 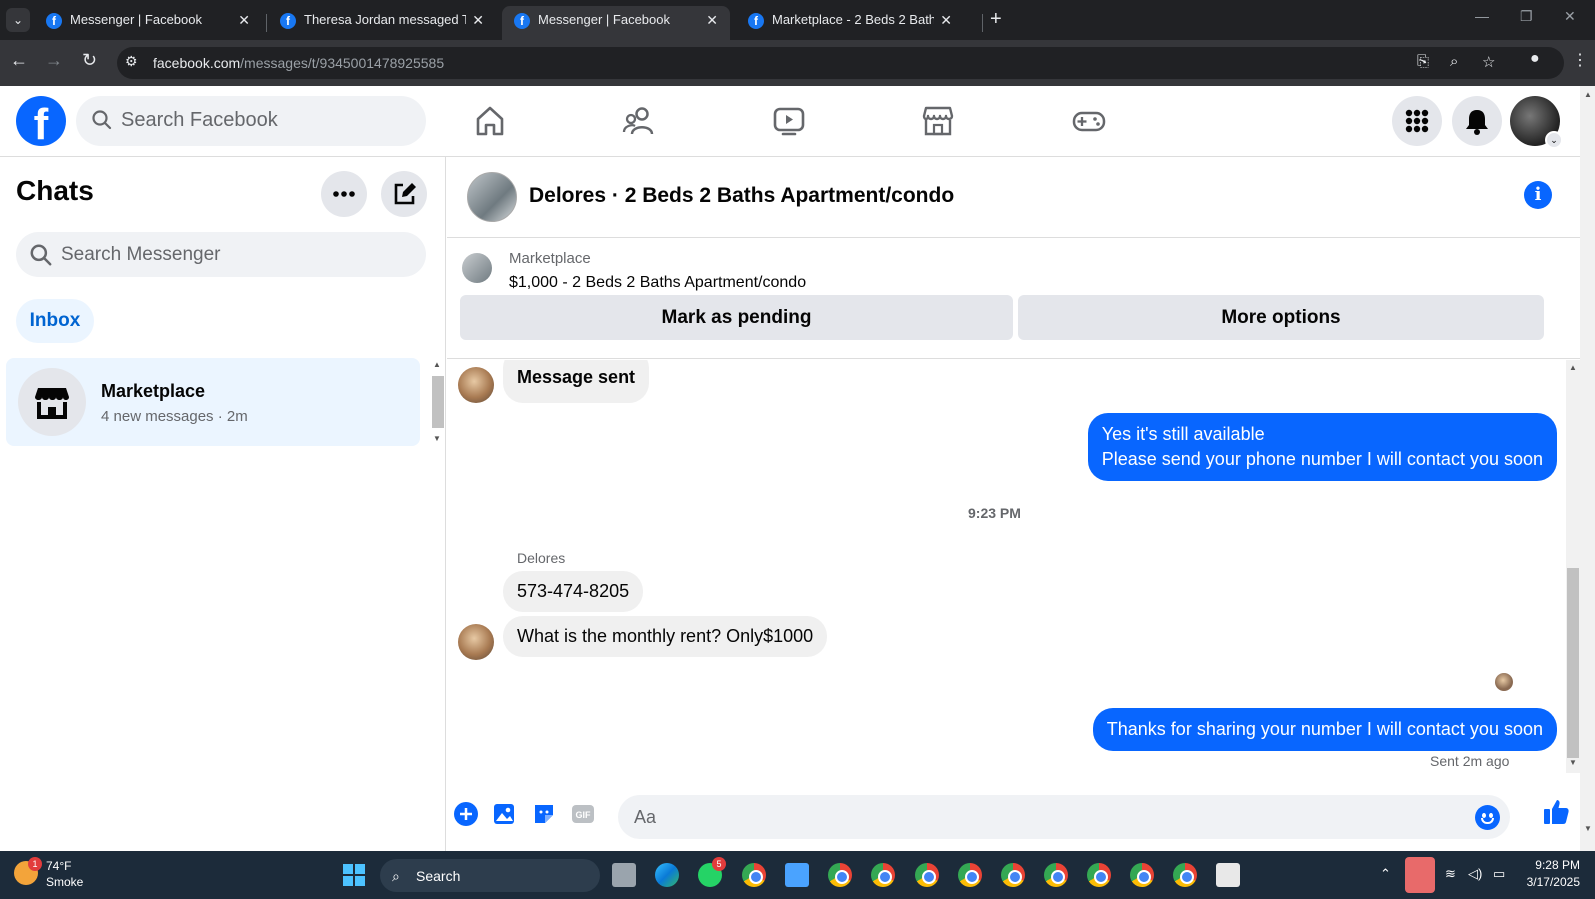 What do you see at coordinates (148, 23) in the screenshot?
I see `tab-messenger-1: f Messenger | Facebook ✕` at bounding box center [148, 23].